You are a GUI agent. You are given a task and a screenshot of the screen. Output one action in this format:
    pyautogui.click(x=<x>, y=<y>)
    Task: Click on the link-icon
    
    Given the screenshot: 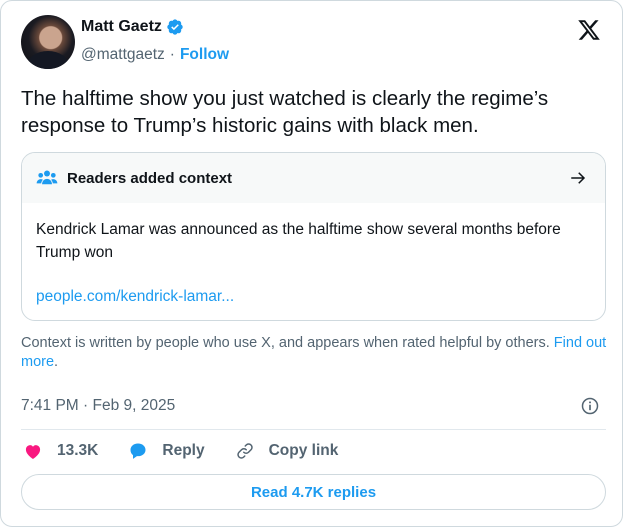 What is the action you would take?
    pyautogui.click(x=244, y=451)
    